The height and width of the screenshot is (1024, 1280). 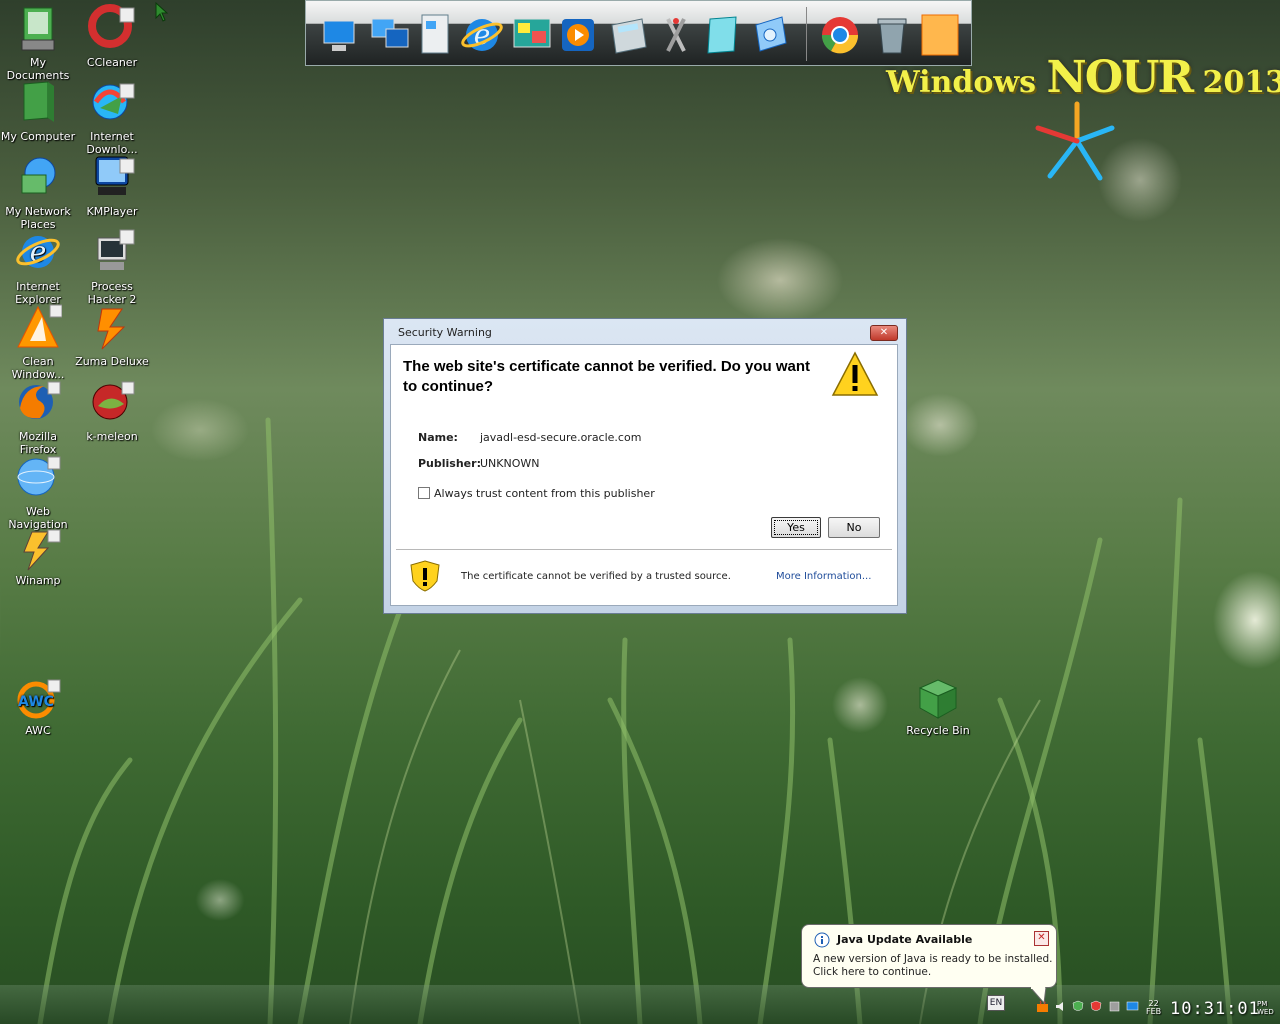 I want to click on my-computer-icon, so click(x=38, y=101).